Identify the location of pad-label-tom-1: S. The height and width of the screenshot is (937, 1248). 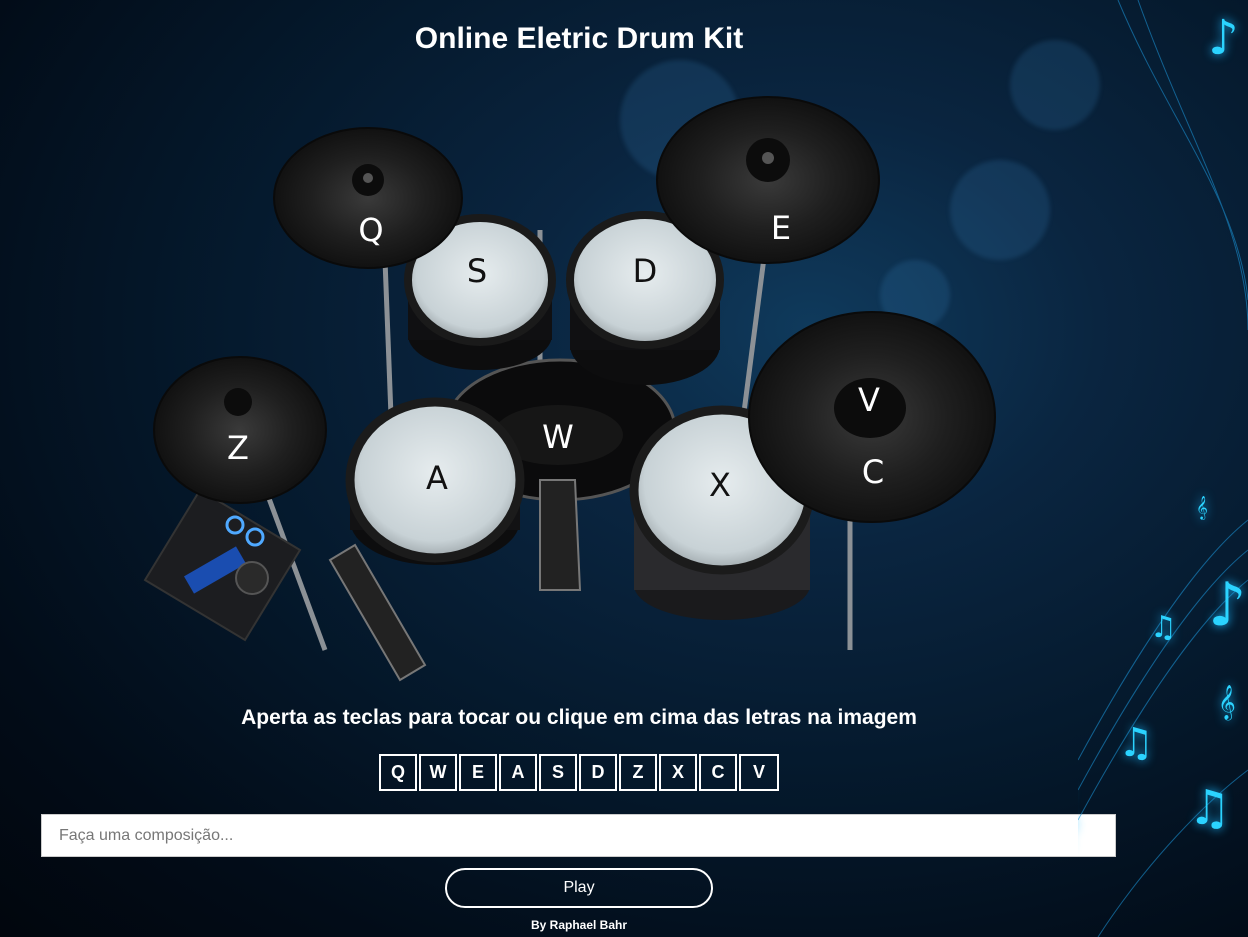
(477, 271).